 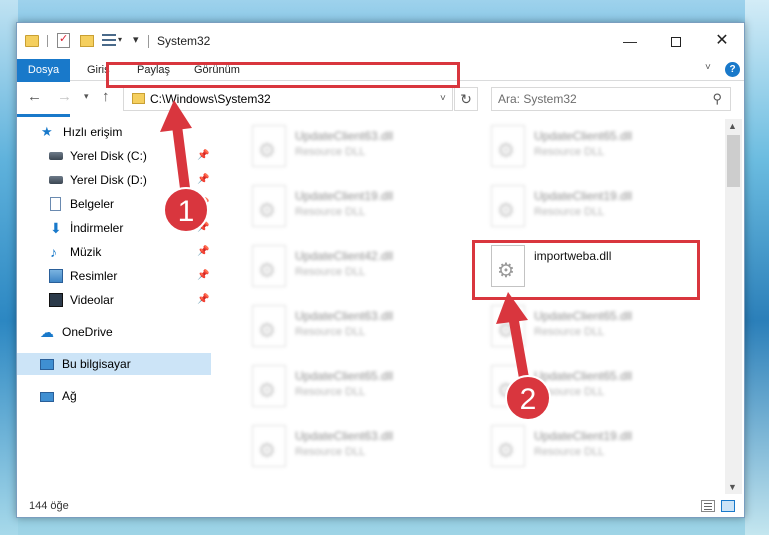 I want to click on sidebar-item-documents: Belgeler 📌, so click(x=114, y=204).